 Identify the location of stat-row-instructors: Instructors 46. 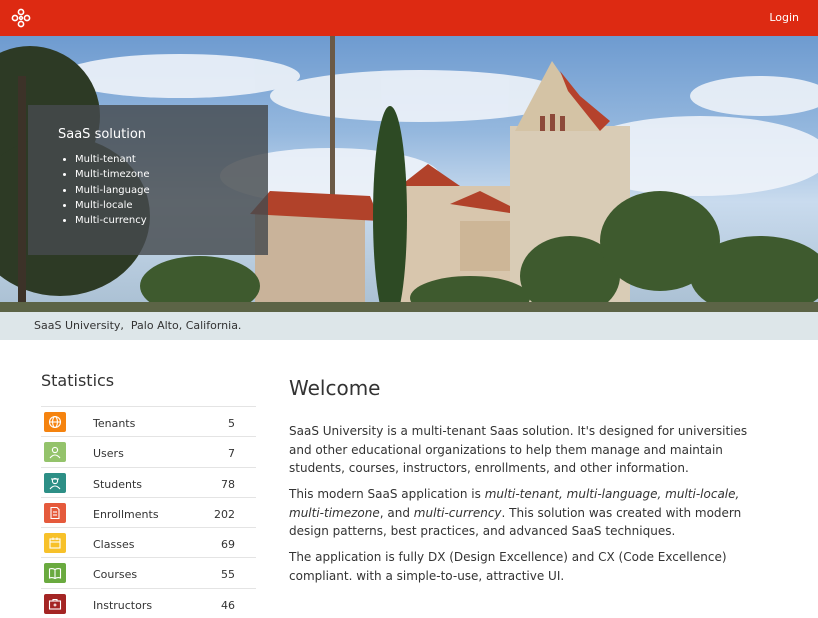
(148, 602).